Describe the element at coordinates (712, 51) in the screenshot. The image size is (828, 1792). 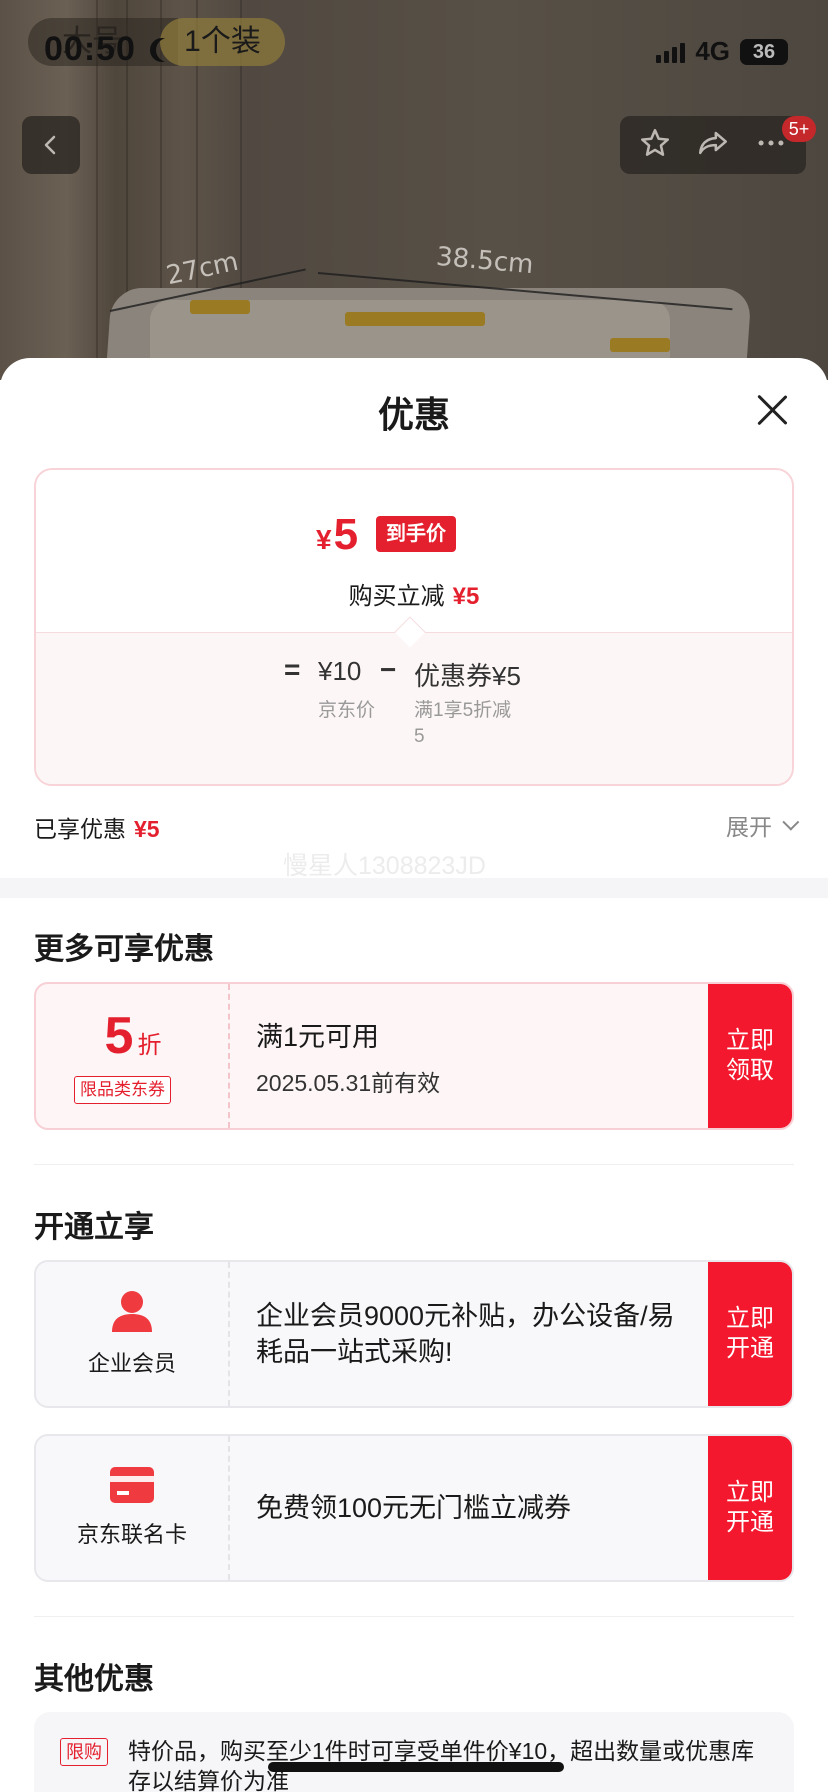
I see `network-type: 4G` at that location.